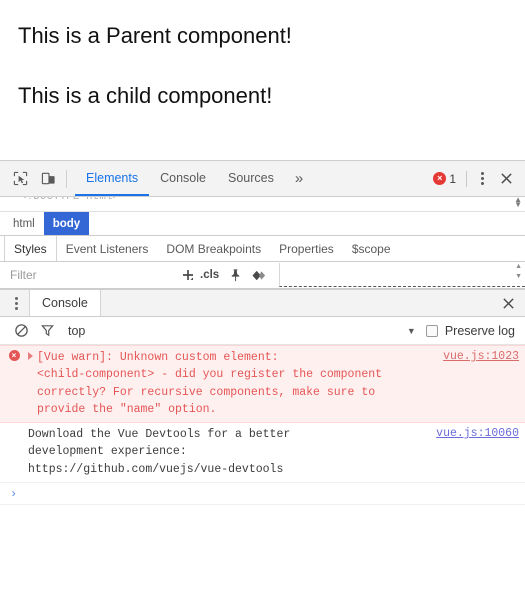 The width and height of the screenshot is (525, 589). Describe the element at coordinates (482, 178) in the screenshot. I see `devtools-settings-kebab-icon` at that location.